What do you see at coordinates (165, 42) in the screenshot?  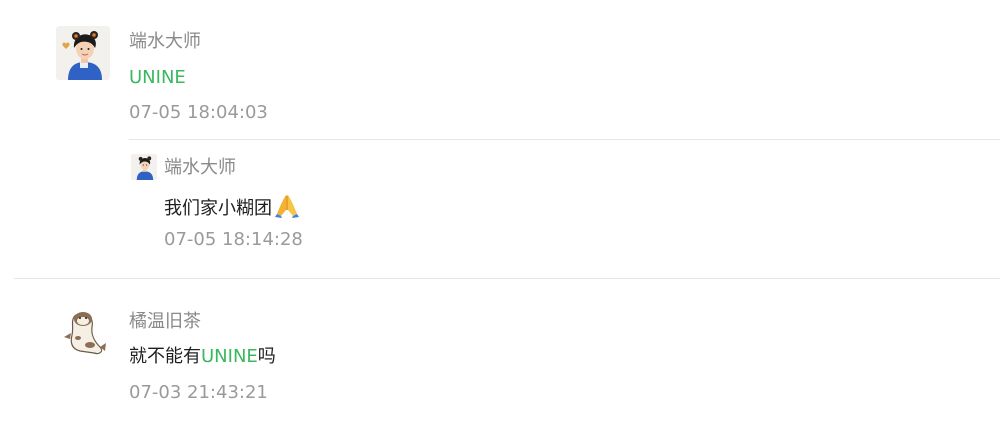 I see `comment-username: 端水大师` at bounding box center [165, 42].